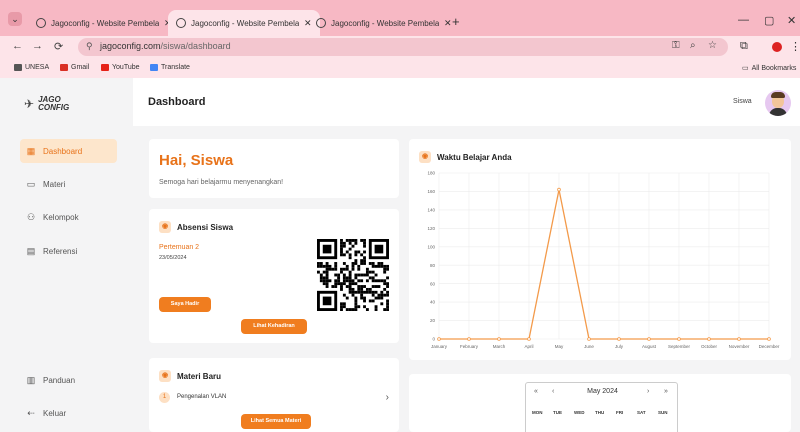 Image resolution: width=800 pixels, height=432 pixels. Describe the element at coordinates (431, 228) in the screenshot. I see `y-tick-label: 120` at that location.